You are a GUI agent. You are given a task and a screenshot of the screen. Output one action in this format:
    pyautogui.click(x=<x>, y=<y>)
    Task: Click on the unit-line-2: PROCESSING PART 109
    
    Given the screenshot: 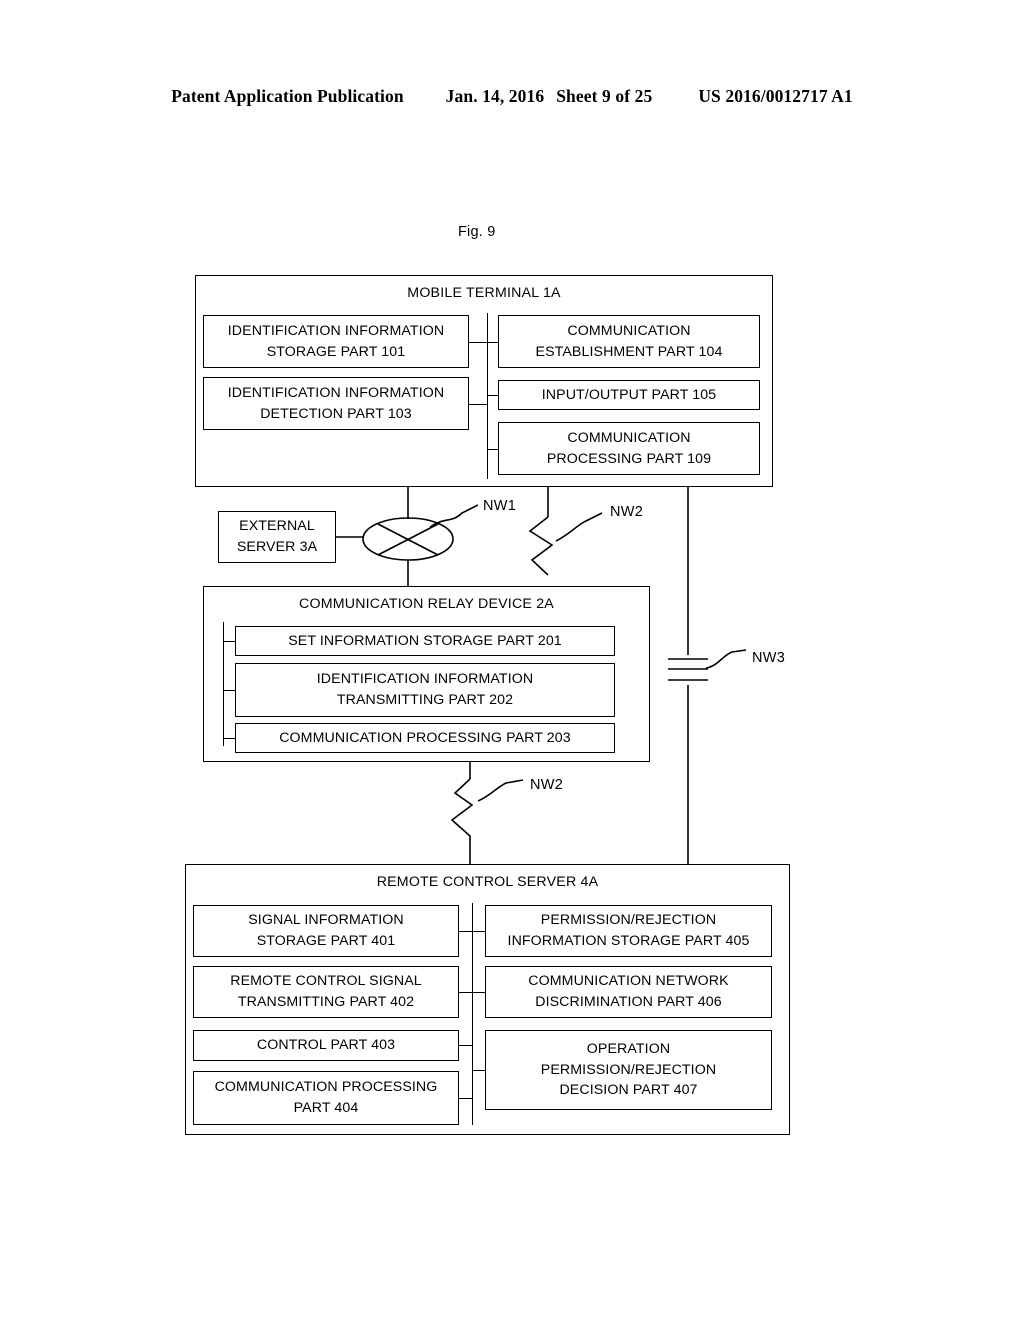 What is the action you would take?
    pyautogui.click(x=629, y=458)
    